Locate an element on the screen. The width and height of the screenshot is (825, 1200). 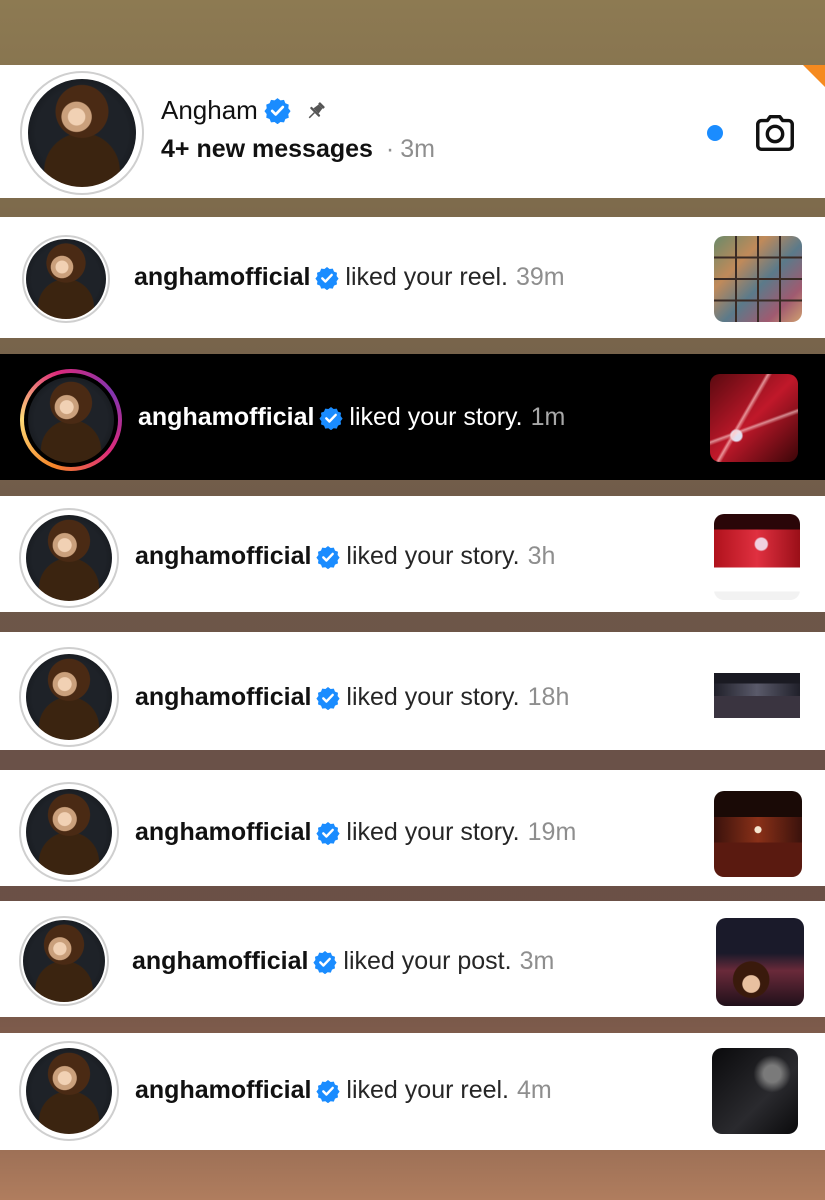
notification-card: anghamofficial liked your reel. 39m is located at coordinates (412, 277).